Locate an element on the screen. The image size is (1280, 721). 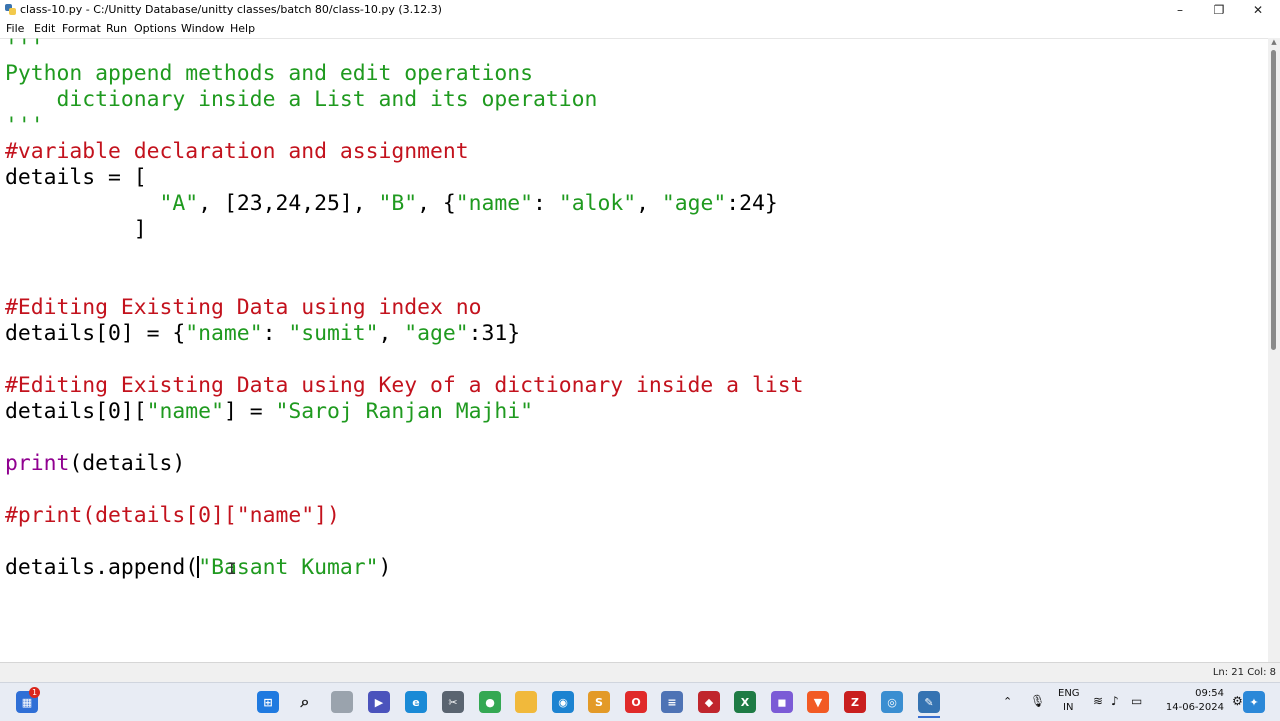
python-icon is located at coordinates (10, 9).